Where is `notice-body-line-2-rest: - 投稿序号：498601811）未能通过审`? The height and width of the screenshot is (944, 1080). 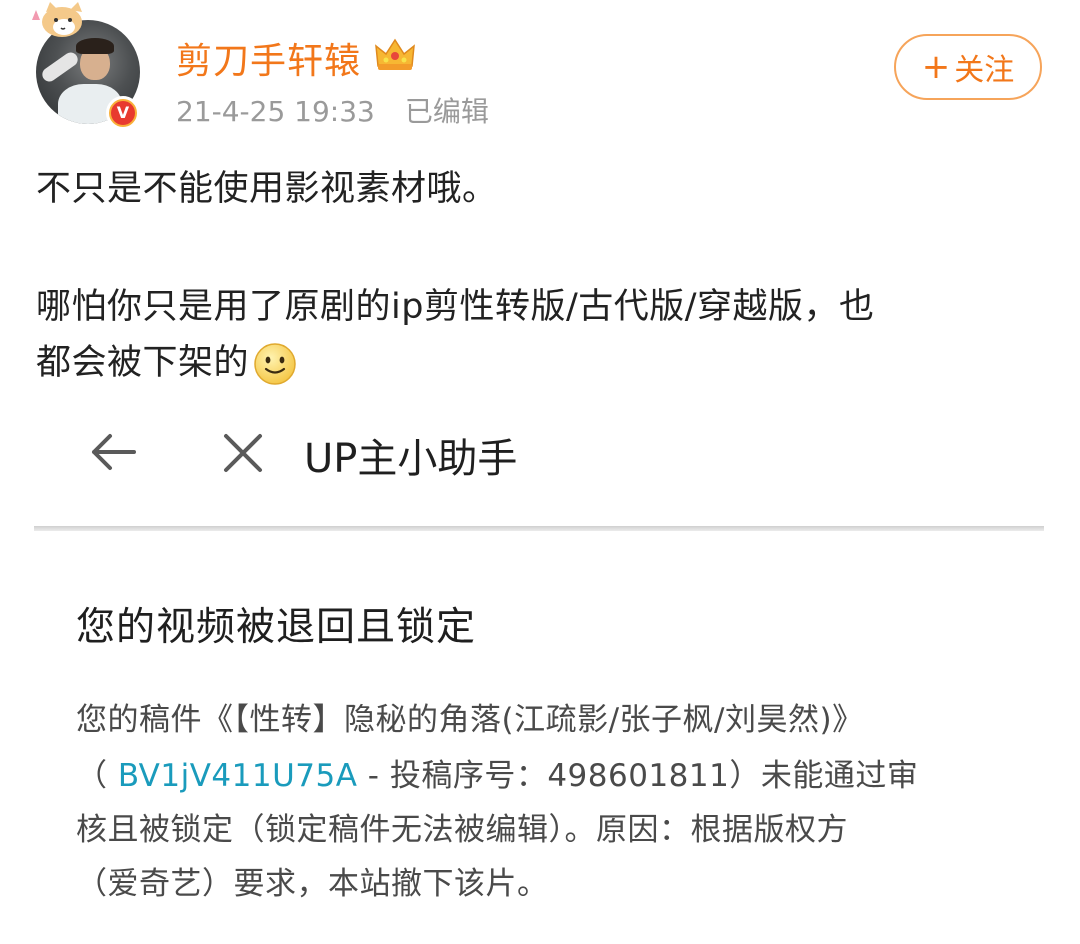
notice-body-line-2-rest: - 投稿序号：498601811）未能通过审 is located at coordinates (638, 776).